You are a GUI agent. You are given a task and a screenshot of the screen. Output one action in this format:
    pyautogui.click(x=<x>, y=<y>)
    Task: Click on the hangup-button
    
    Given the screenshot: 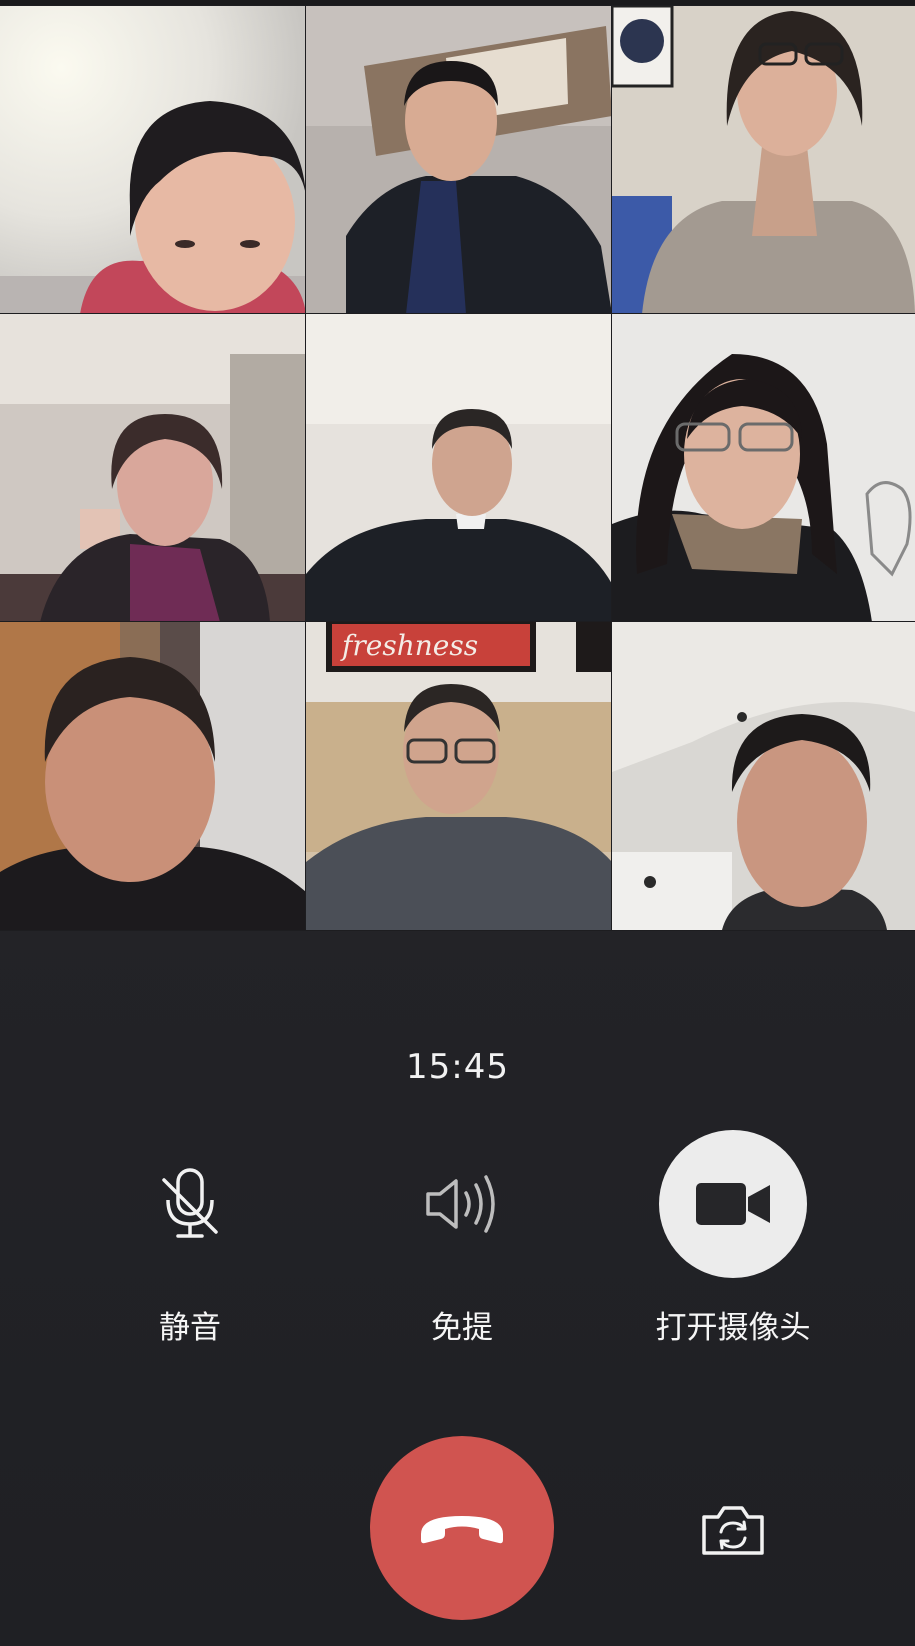 What is the action you would take?
    pyautogui.click(x=462, y=1528)
    